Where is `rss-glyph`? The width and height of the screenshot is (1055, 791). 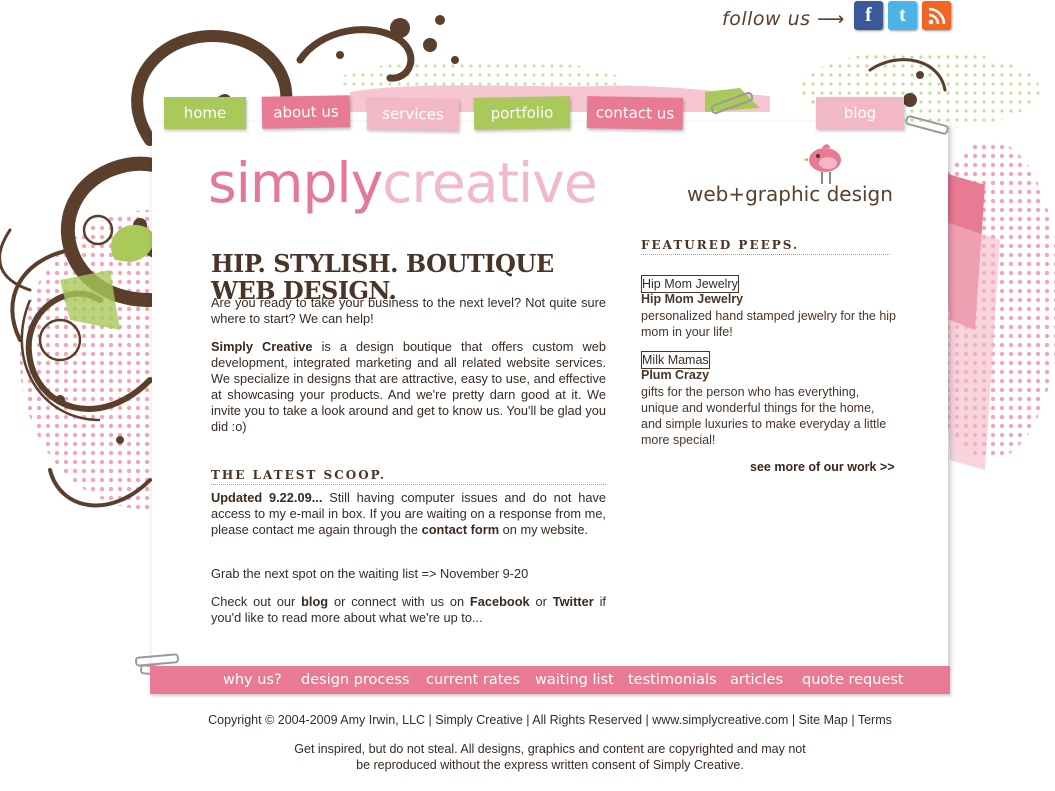 rss-glyph is located at coordinates (936, 15).